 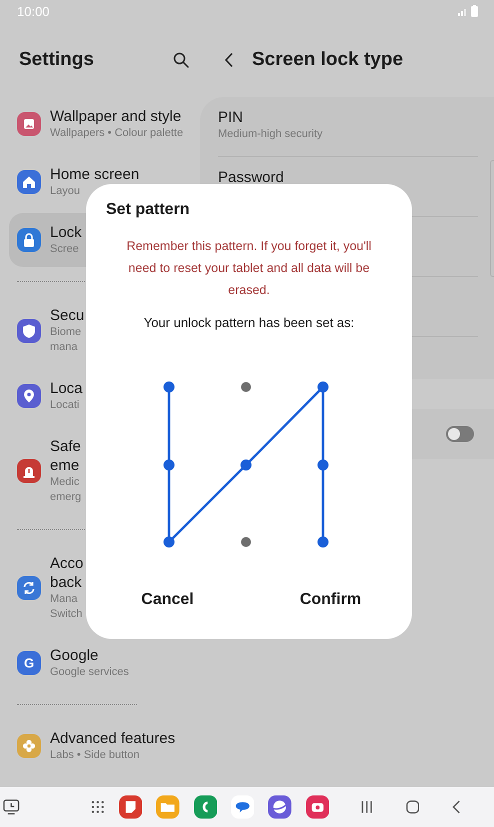 What do you see at coordinates (66, 232) in the screenshot?
I see `item-title: Lock` at bounding box center [66, 232].